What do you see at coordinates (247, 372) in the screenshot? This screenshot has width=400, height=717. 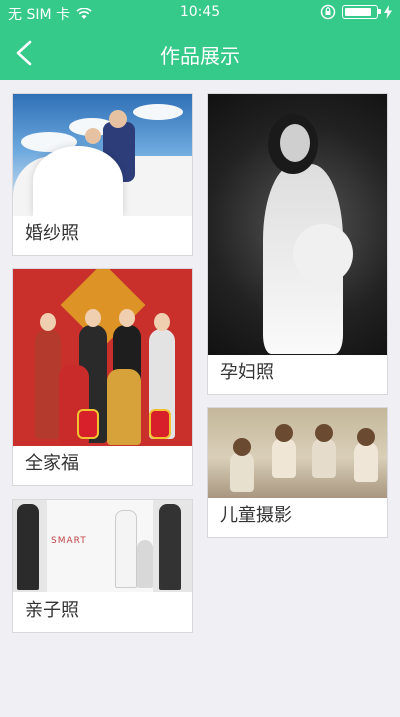 I see `card-label: 孕妇照` at bounding box center [247, 372].